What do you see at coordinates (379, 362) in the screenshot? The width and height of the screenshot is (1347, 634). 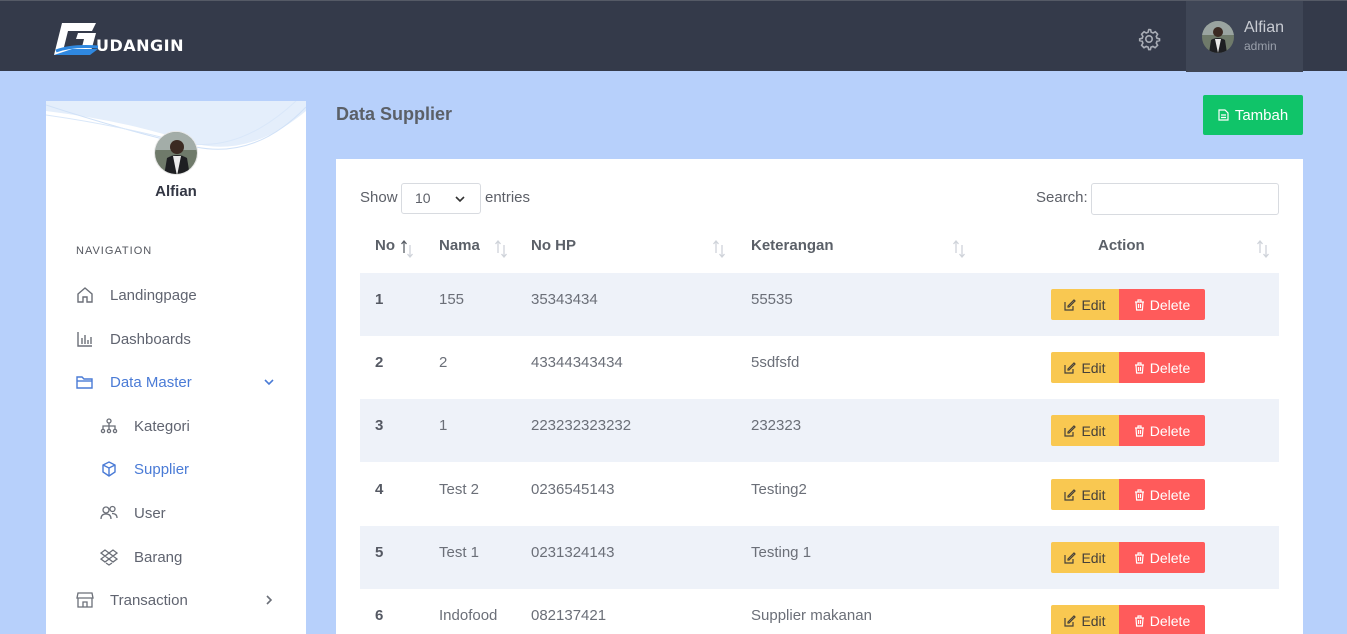 I see `cell-no: 2` at bounding box center [379, 362].